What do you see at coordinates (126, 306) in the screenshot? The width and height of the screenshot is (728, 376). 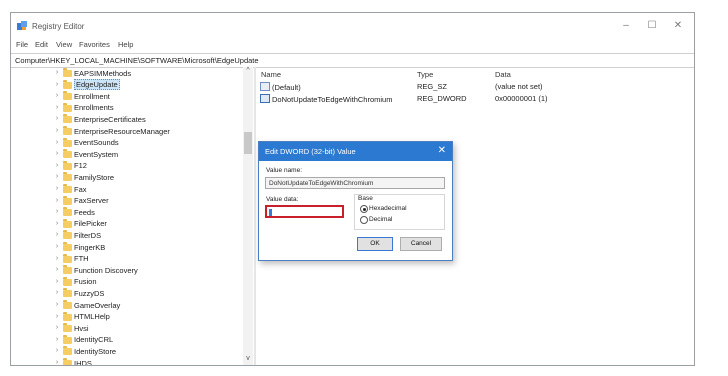 I see `tree-item: › GameOverlay` at bounding box center [126, 306].